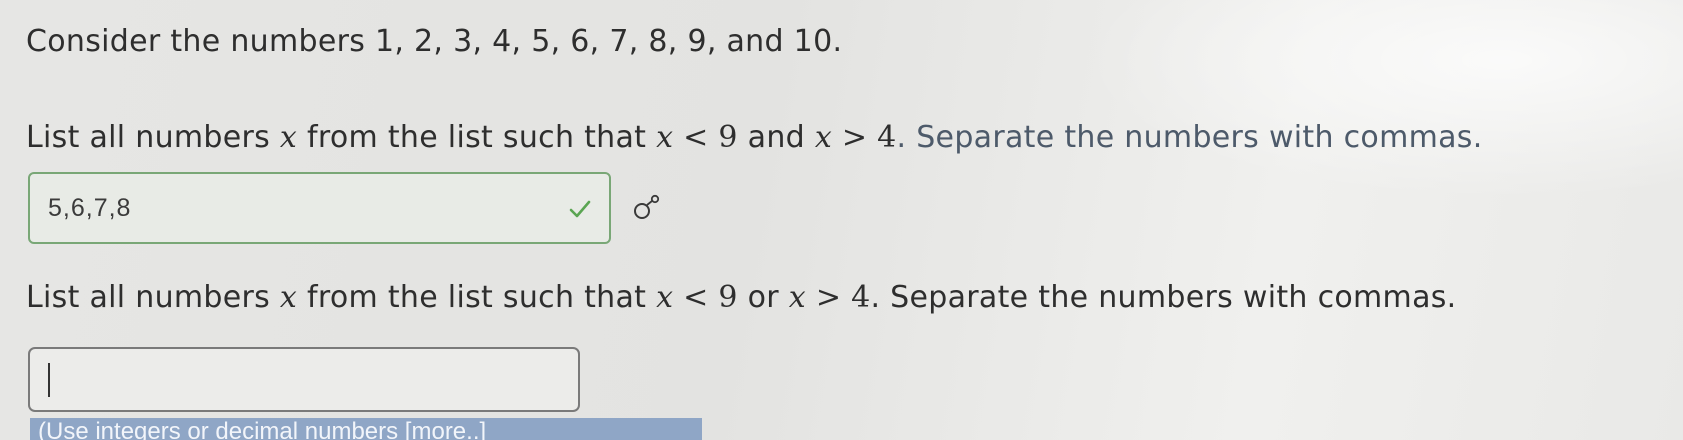  What do you see at coordinates (696, 137) in the screenshot?
I see `q1-operator: <` at bounding box center [696, 137].